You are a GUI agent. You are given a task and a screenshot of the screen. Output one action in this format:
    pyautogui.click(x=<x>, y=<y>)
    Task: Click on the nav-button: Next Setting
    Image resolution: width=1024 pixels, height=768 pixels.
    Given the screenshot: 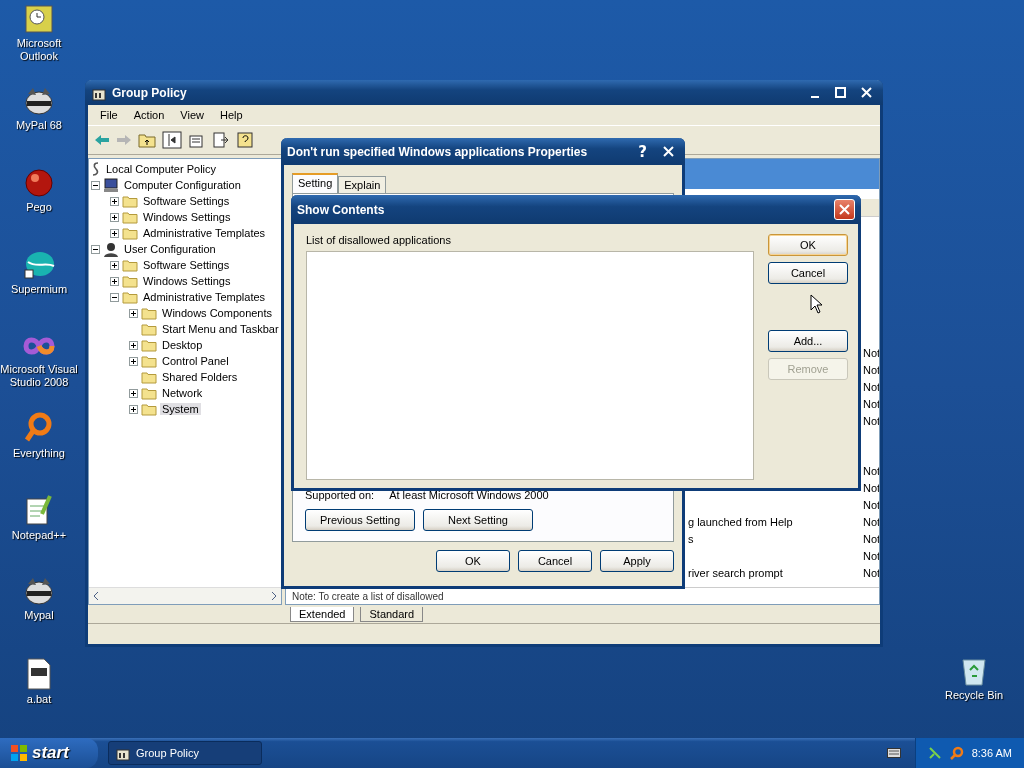 What is the action you would take?
    pyautogui.click(x=478, y=520)
    